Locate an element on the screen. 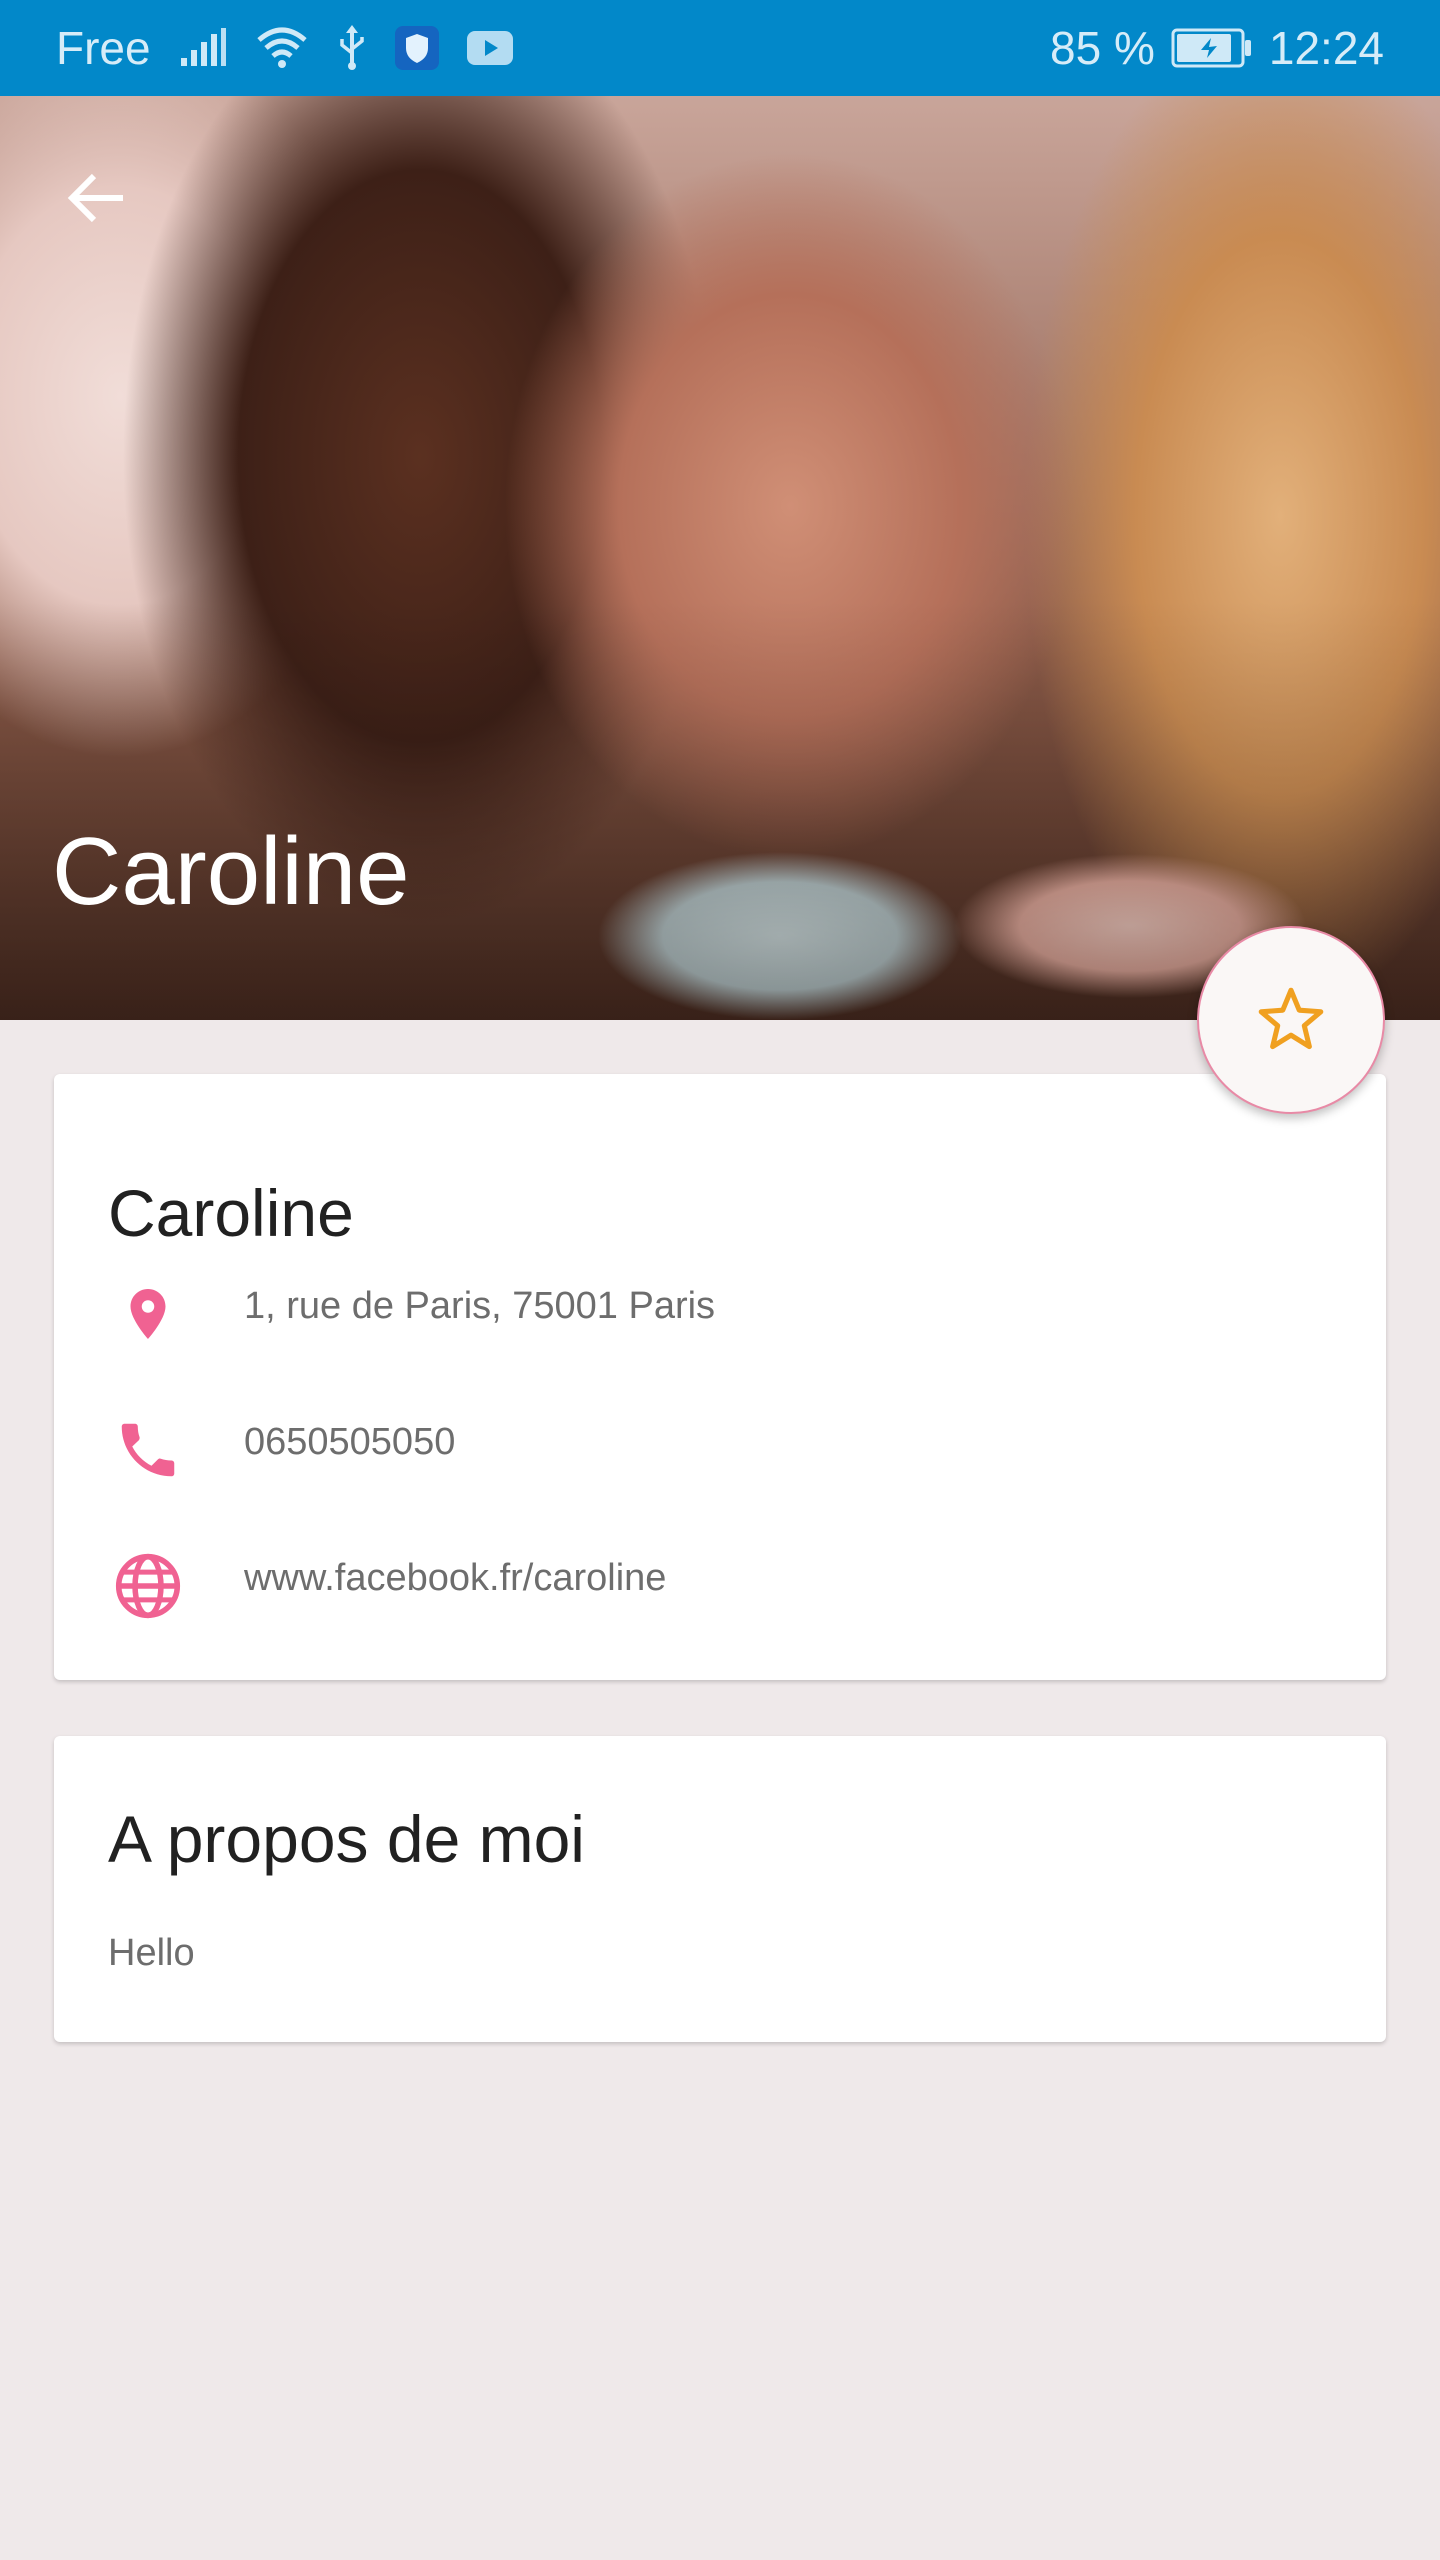 The image size is (1440, 2560). usb-icon is located at coordinates (352, 48).